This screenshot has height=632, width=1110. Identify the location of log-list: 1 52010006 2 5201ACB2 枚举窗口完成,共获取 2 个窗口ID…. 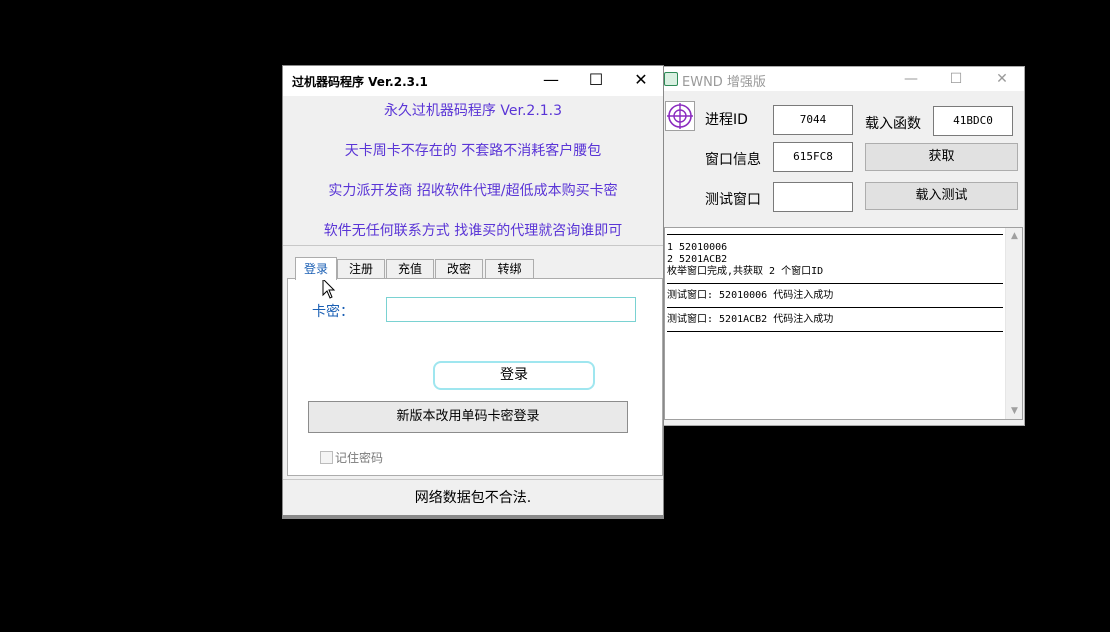
(835, 280).